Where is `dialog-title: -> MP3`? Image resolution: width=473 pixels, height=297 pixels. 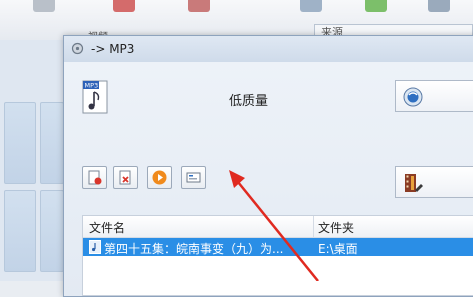
dialog-title: -> MP3 is located at coordinates (113, 49).